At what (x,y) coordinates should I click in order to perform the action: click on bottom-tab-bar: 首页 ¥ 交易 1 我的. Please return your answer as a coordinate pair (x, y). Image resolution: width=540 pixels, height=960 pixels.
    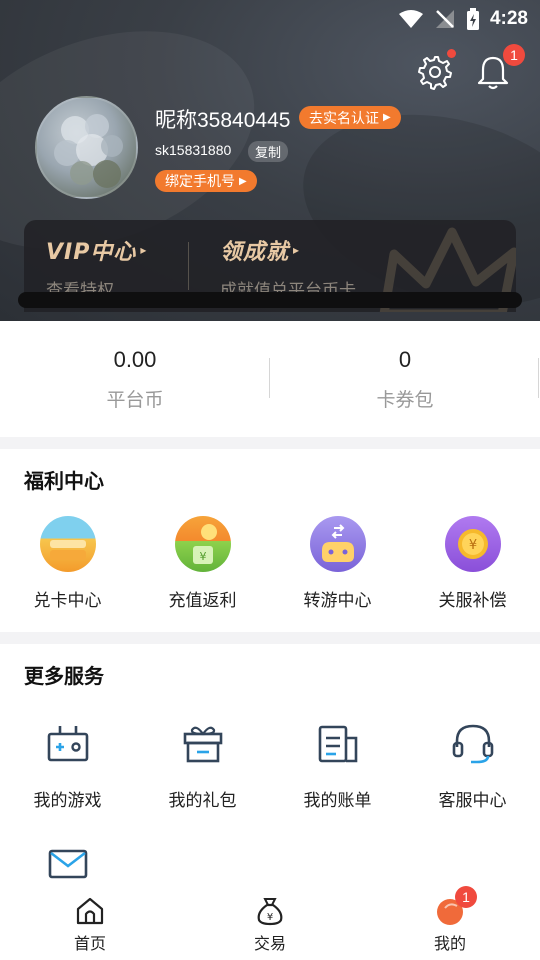
    Looking at the image, I should click on (270, 923).